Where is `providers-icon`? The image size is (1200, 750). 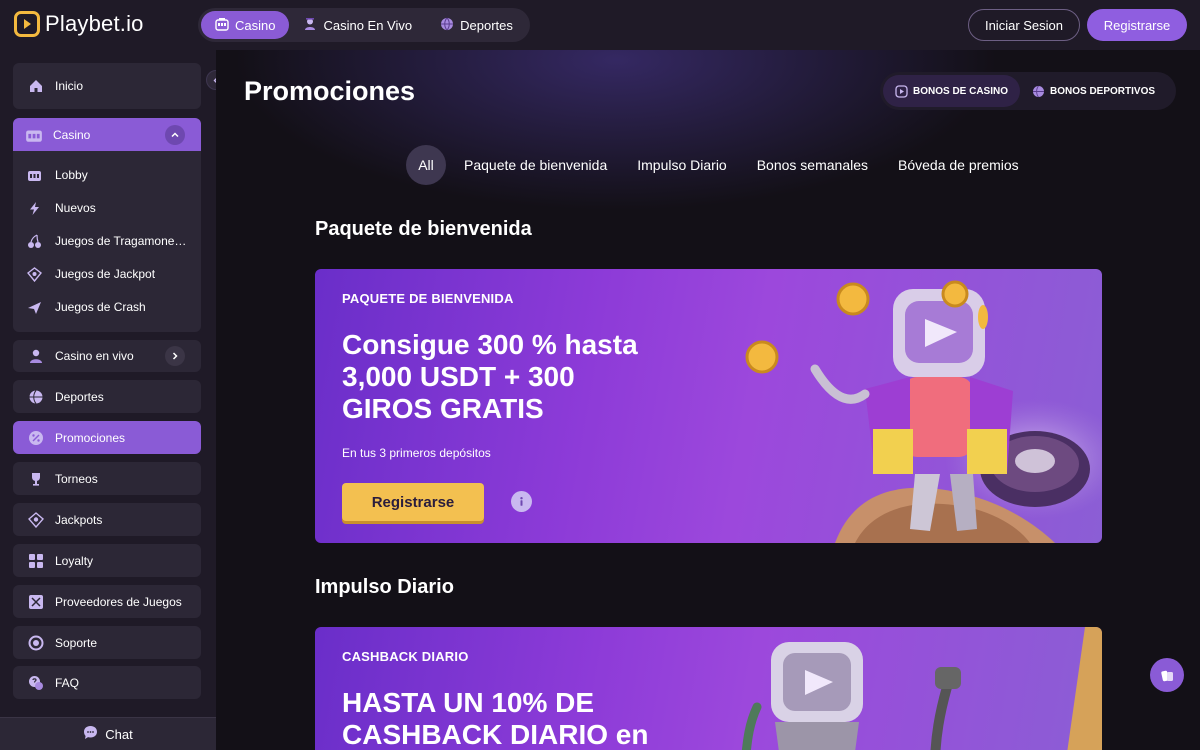
providers-icon is located at coordinates (36, 602).